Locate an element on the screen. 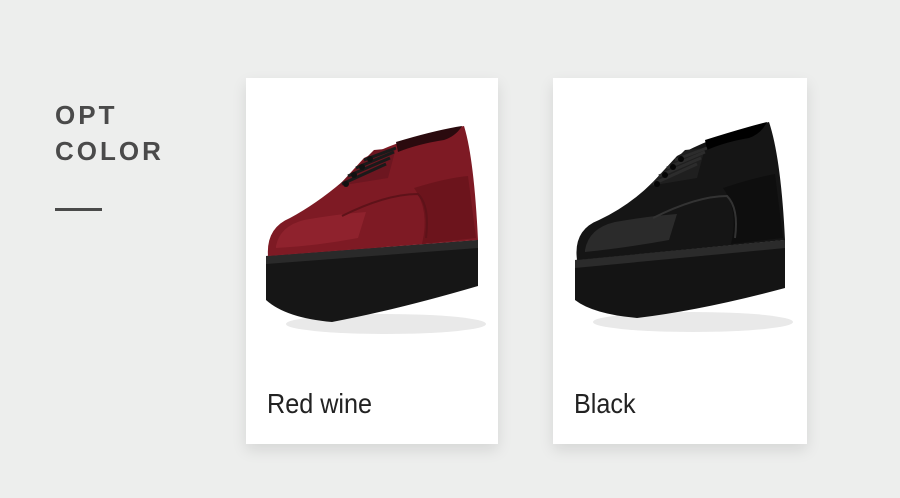  section-heading: OPT COLOR is located at coordinates (109, 133).